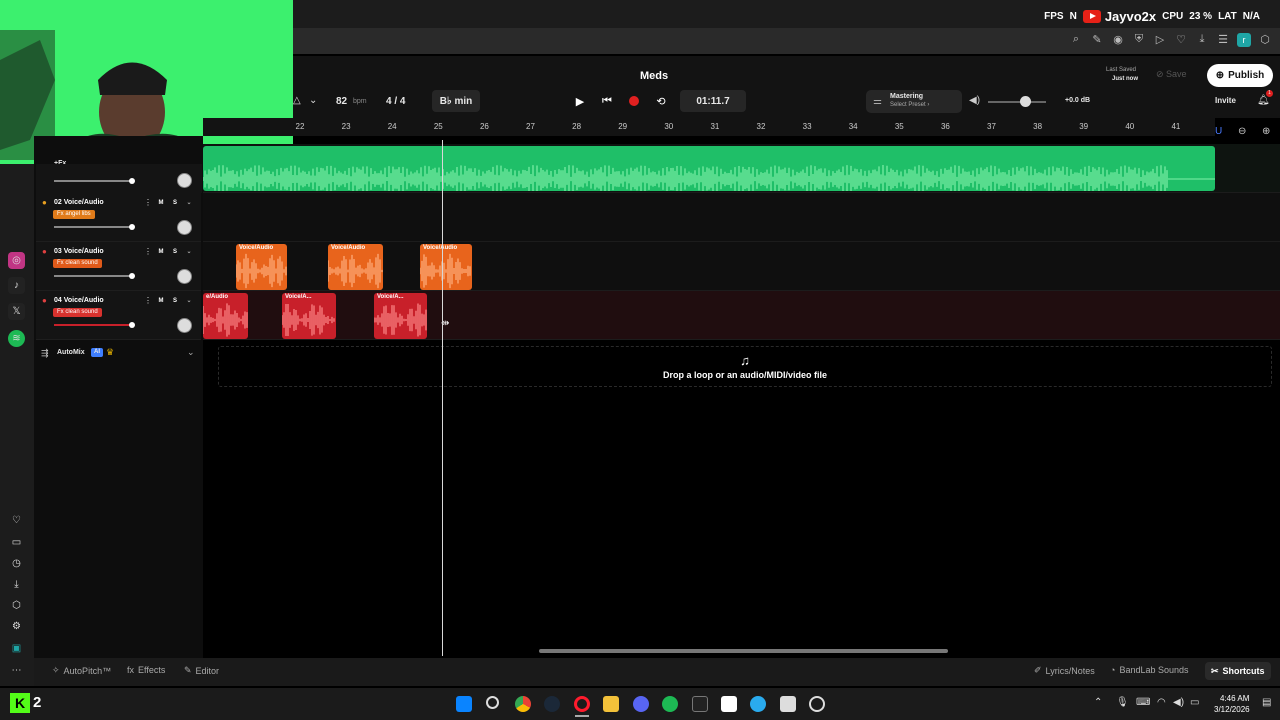  Describe the element at coordinates (16, 563) in the screenshot. I see `history-icon: ◷` at that location.